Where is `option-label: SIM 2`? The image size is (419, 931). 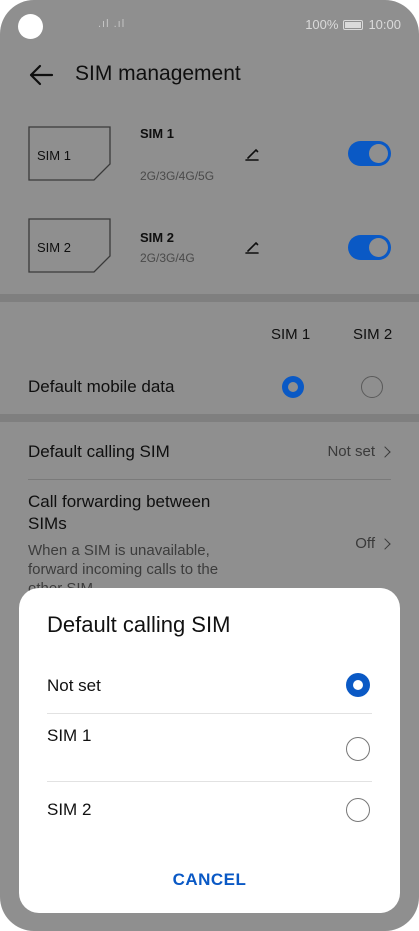
option-label: SIM 2 is located at coordinates (69, 809).